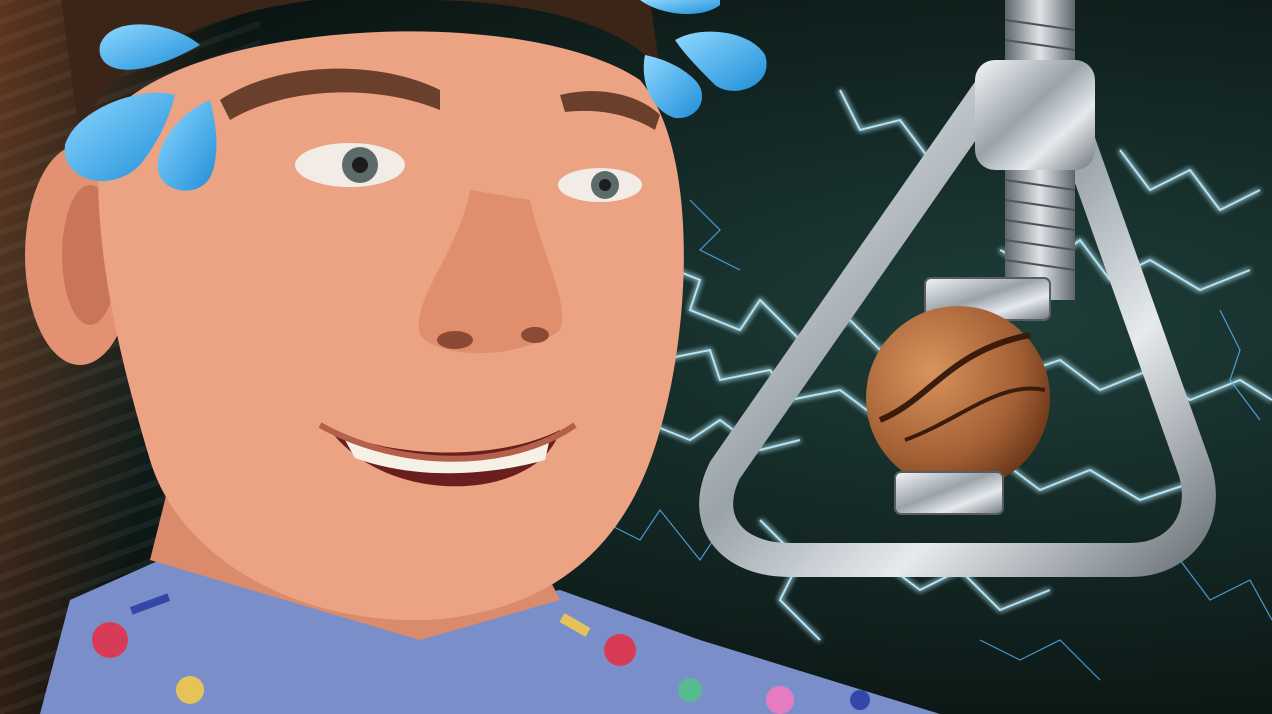  I want to click on right-sweat-drop-emoji-icon, so click(703, 59).